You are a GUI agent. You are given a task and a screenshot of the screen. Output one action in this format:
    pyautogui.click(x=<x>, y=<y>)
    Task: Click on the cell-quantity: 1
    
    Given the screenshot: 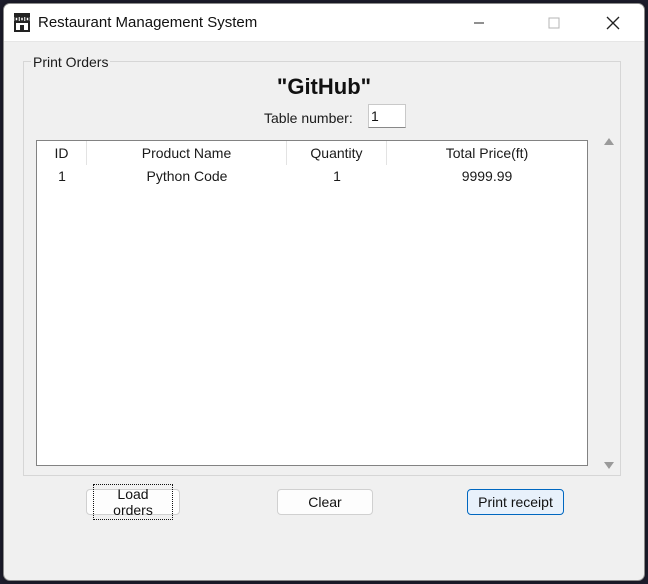 What is the action you would take?
    pyautogui.click(x=337, y=176)
    